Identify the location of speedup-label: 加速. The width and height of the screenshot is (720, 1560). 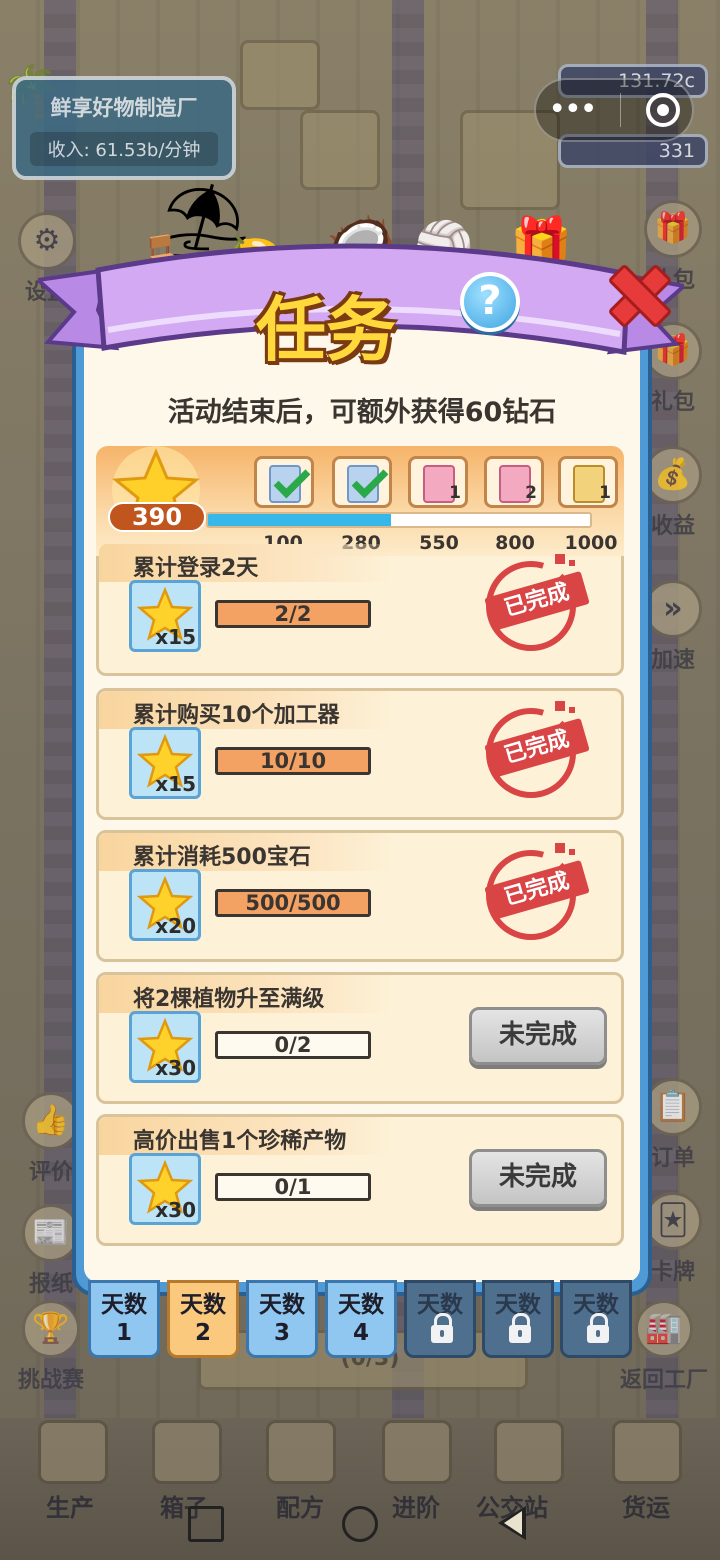
(672, 660).